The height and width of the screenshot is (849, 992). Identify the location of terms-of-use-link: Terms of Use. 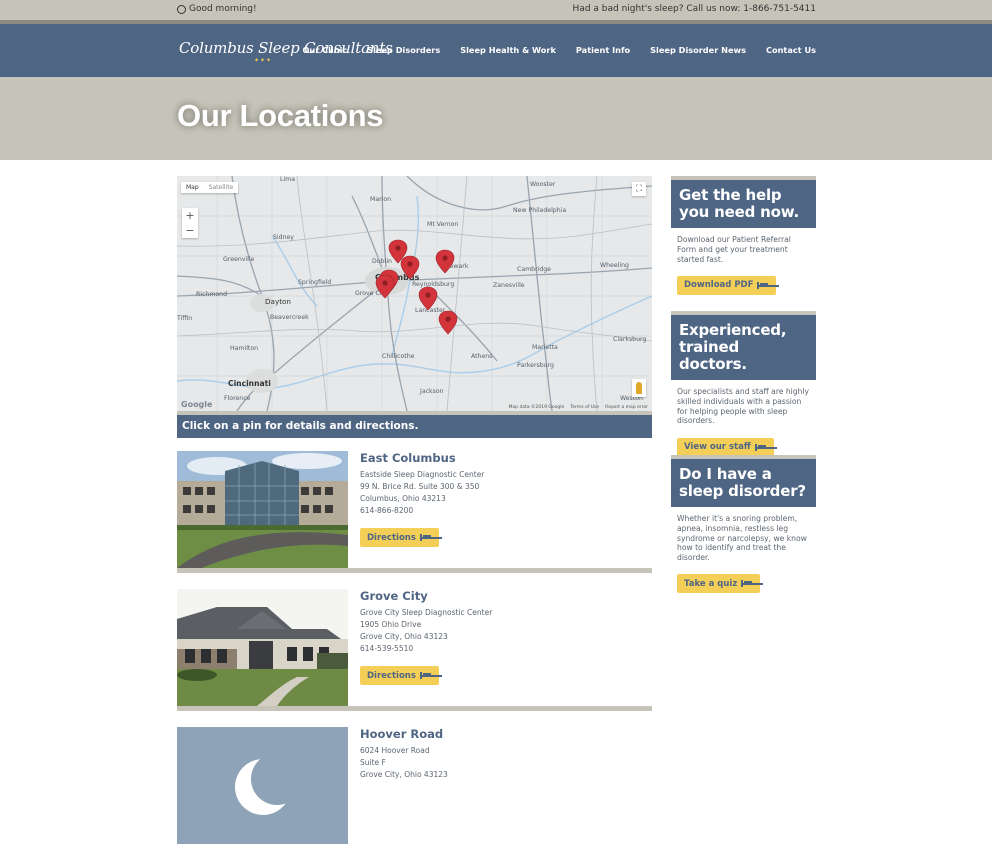
(584, 407).